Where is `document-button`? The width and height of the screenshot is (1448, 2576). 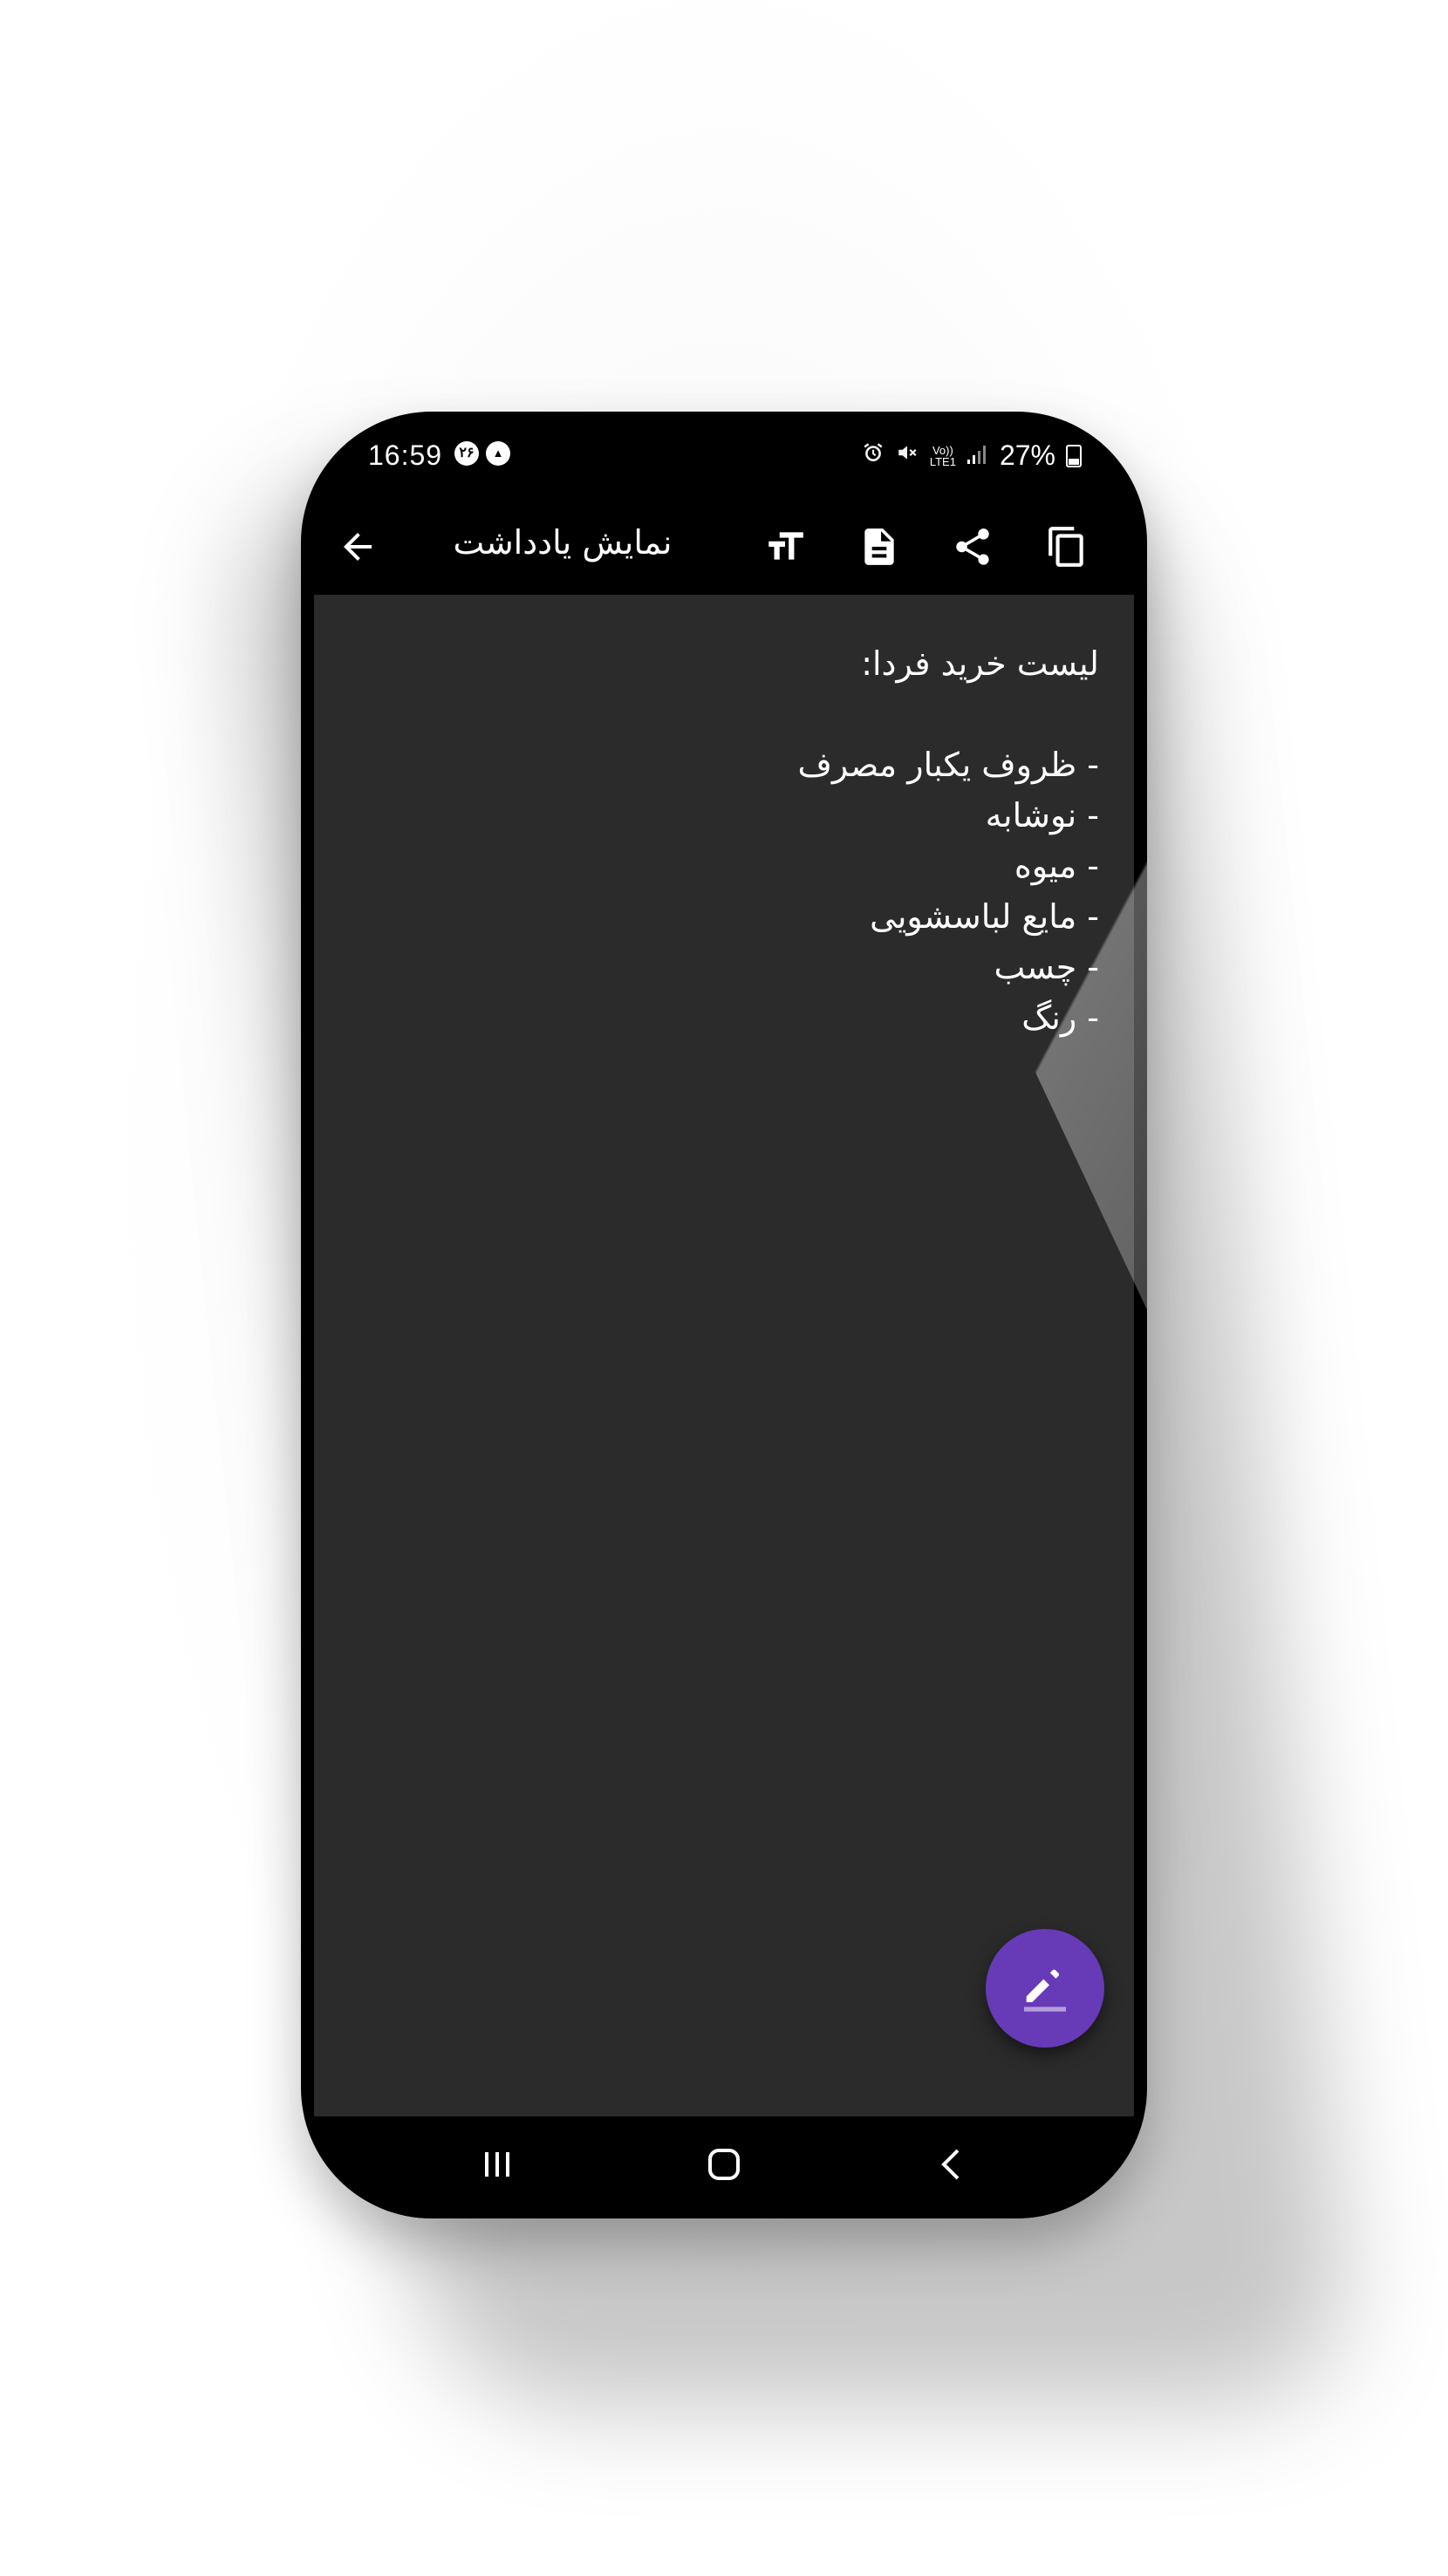
document-button is located at coordinates (879, 546).